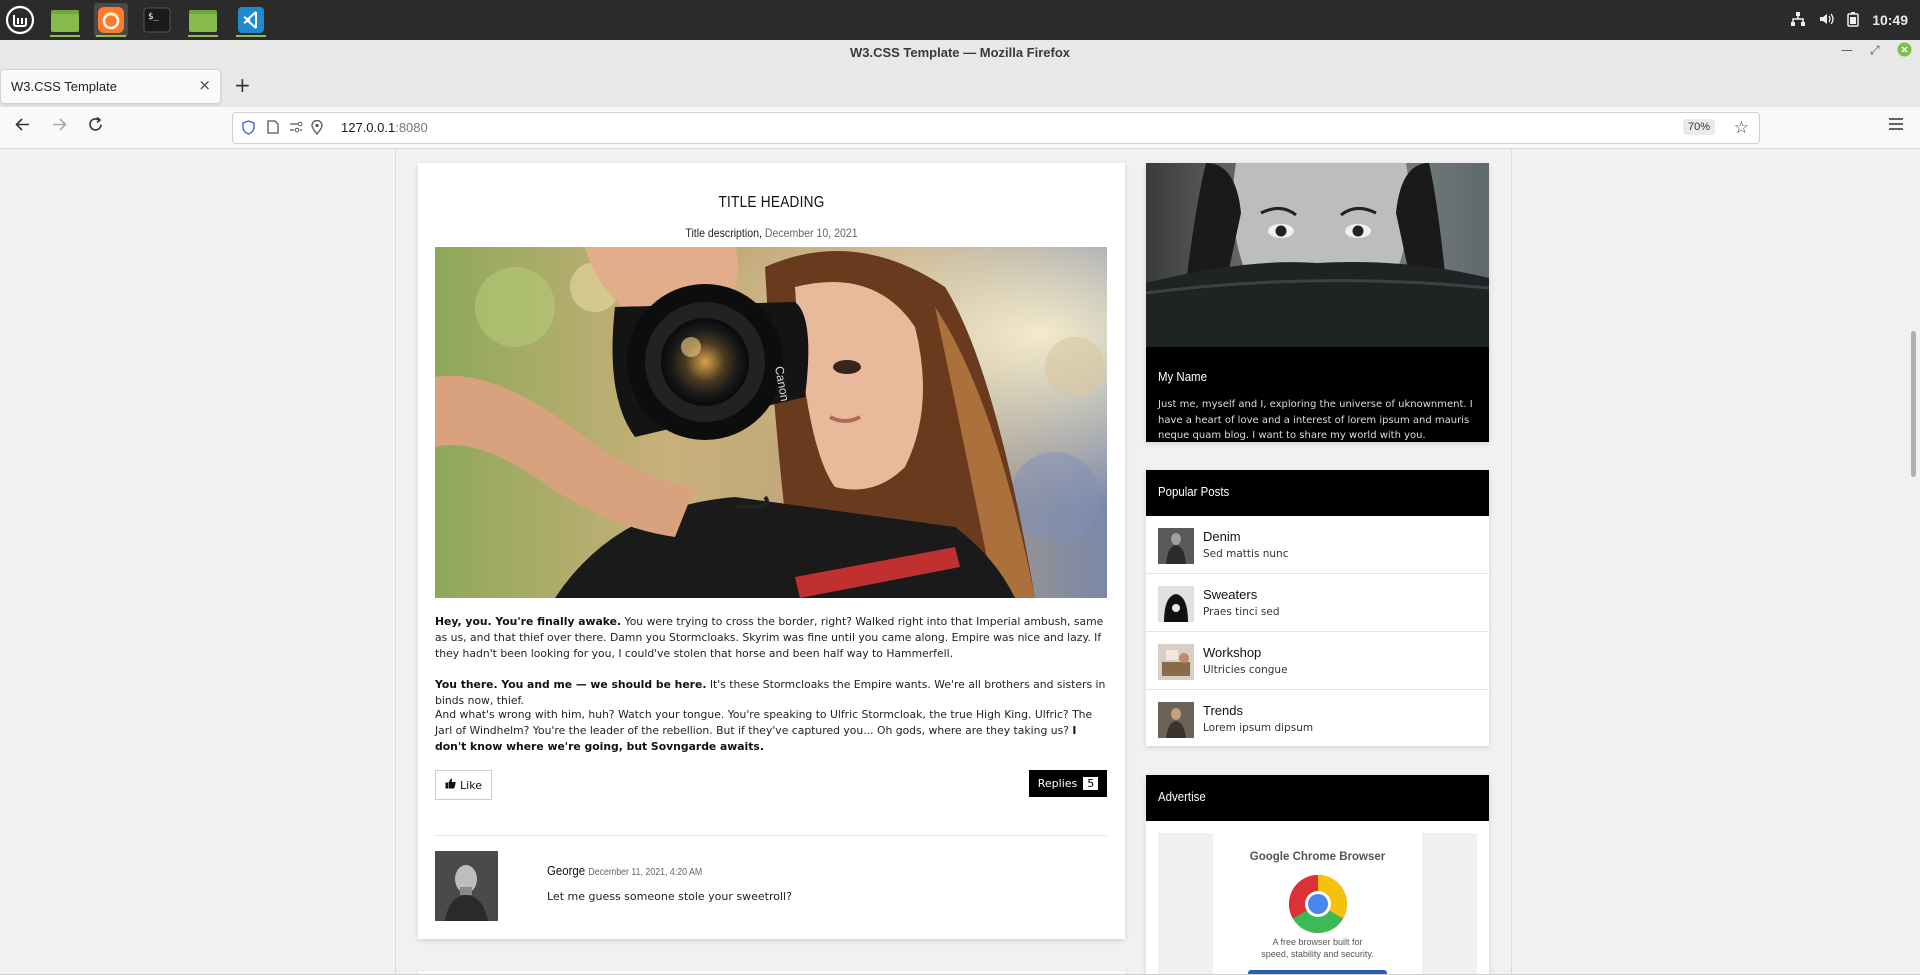 This screenshot has height=975, width=1920. Describe the element at coordinates (1241, 612) in the screenshot. I see `post-subtitle: Praes tinci sed` at that location.